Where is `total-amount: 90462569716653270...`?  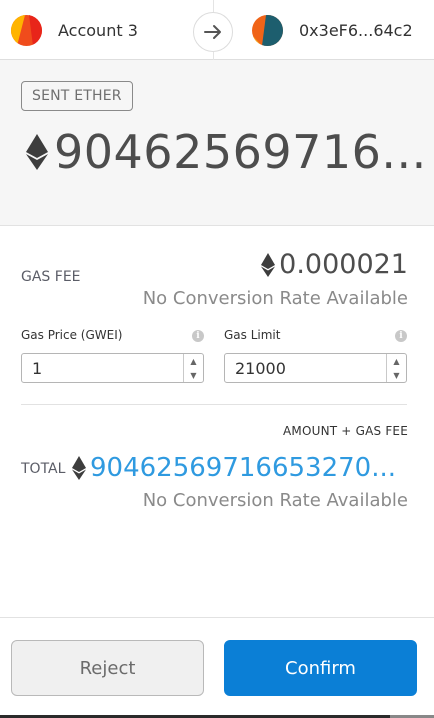 total-amount: 90462569716653270... is located at coordinates (234, 468).